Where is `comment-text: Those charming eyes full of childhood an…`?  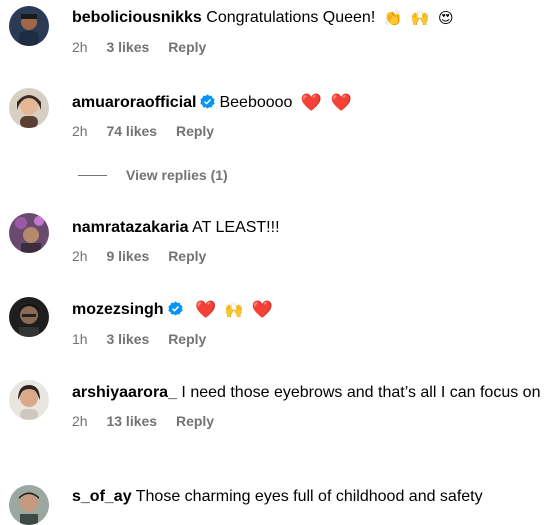 comment-text: Those charming eyes full of childhood an… is located at coordinates (309, 496).